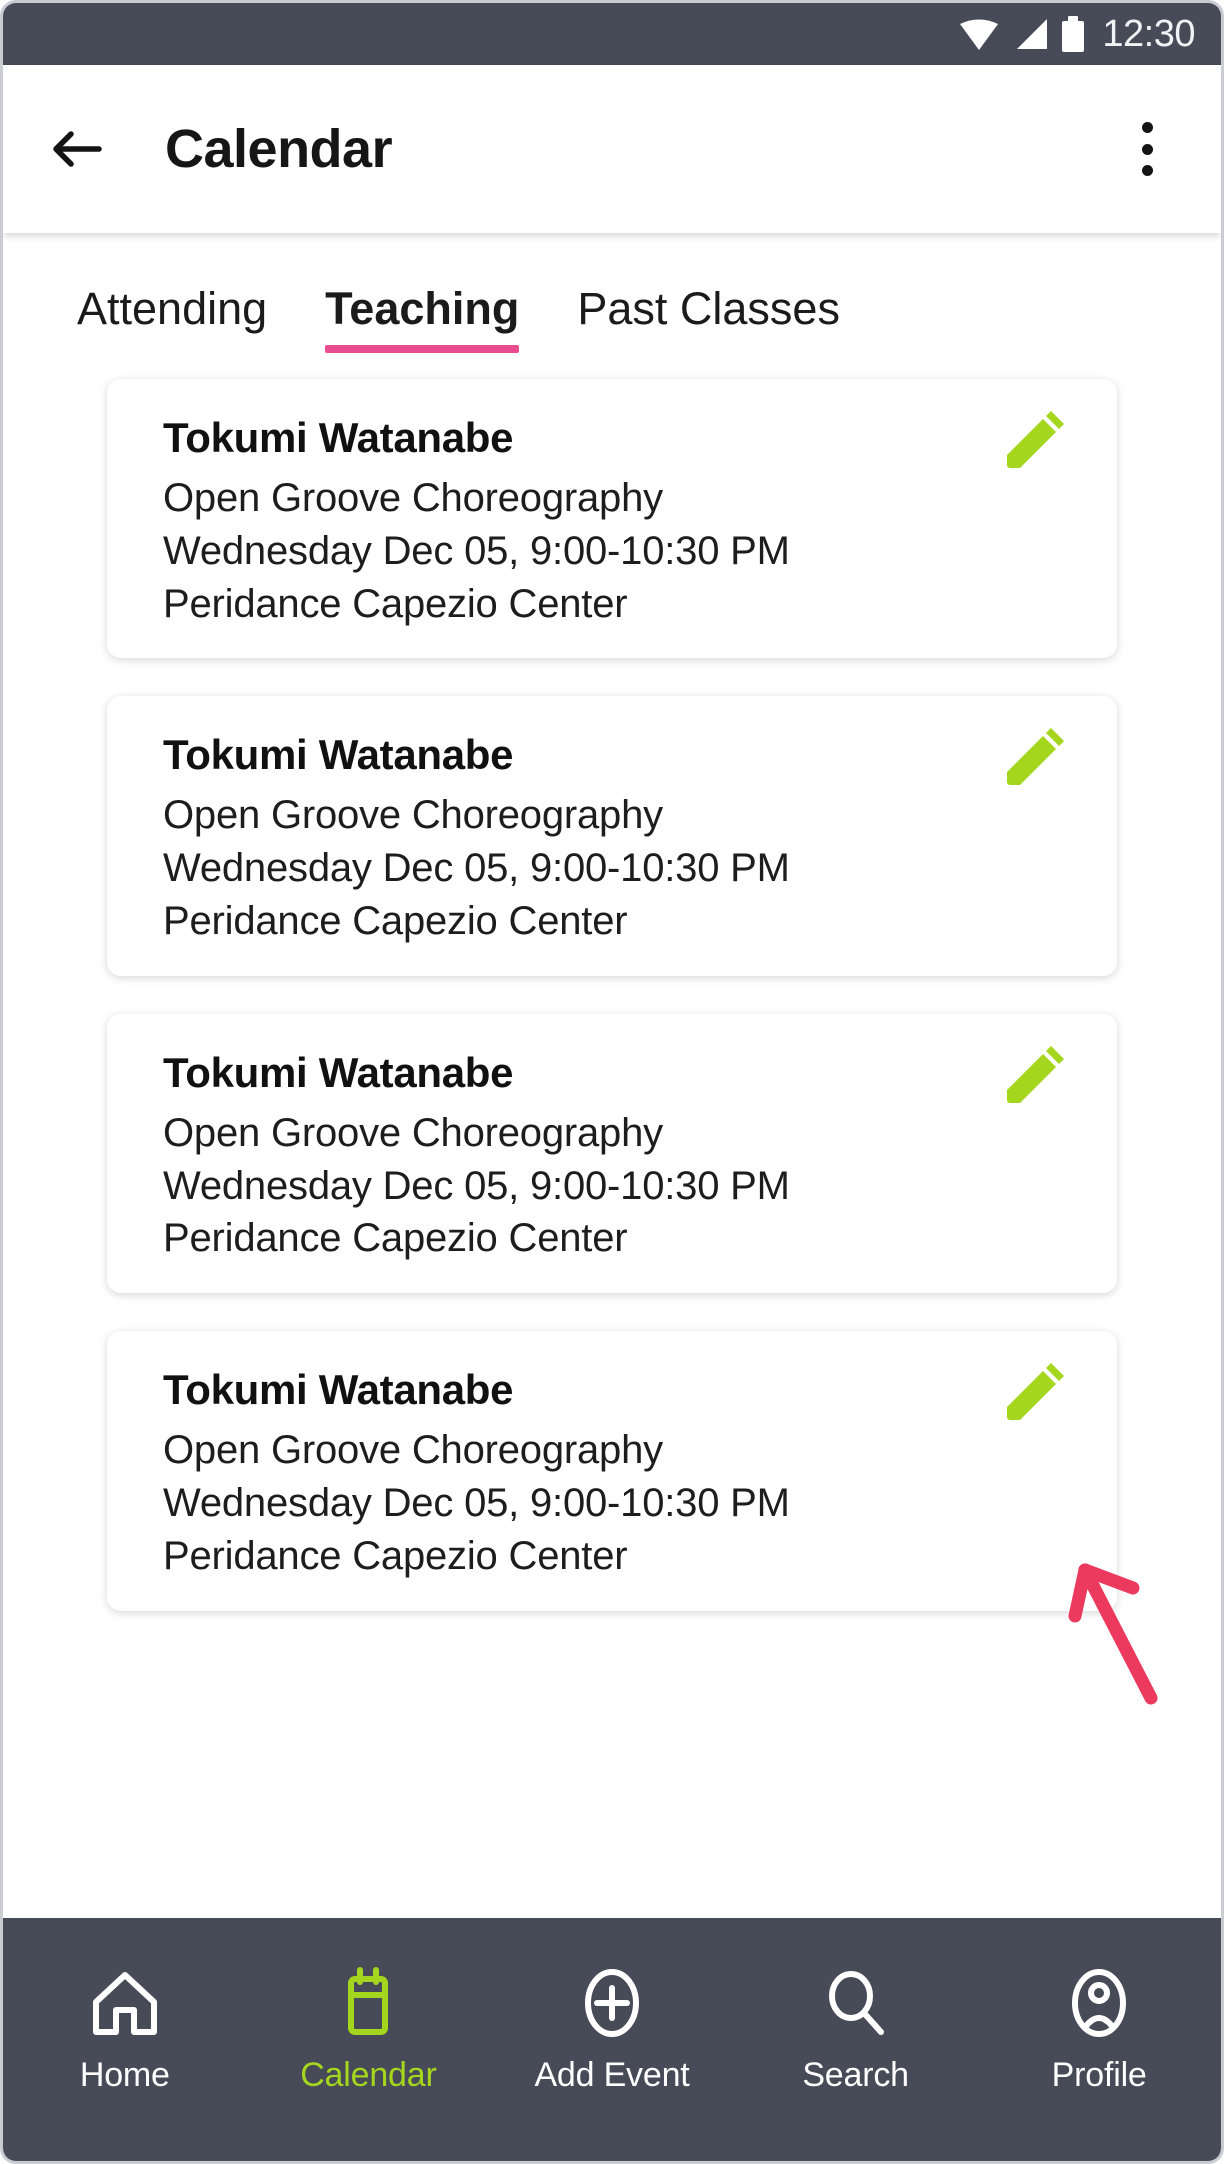 The height and width of the screenshot is (2164, 1224). What do you see at coordinates (1031, 34) in the screenshot?
I see `cellular-signal-icon` at bounding box center [1031, 34].